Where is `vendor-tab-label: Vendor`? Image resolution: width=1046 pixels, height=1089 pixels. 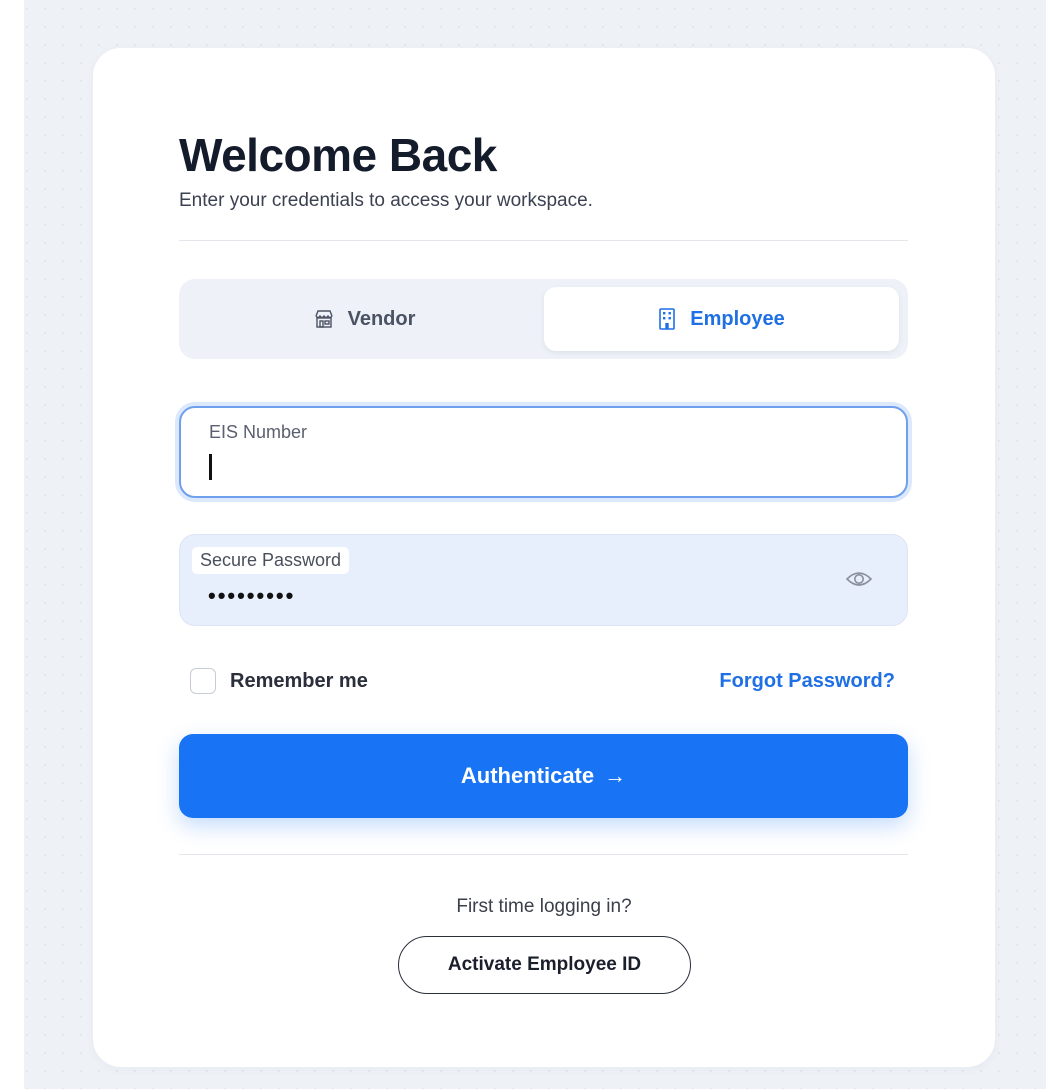 vendor-tab-label: Vendor is located at coordinates (381, 318).